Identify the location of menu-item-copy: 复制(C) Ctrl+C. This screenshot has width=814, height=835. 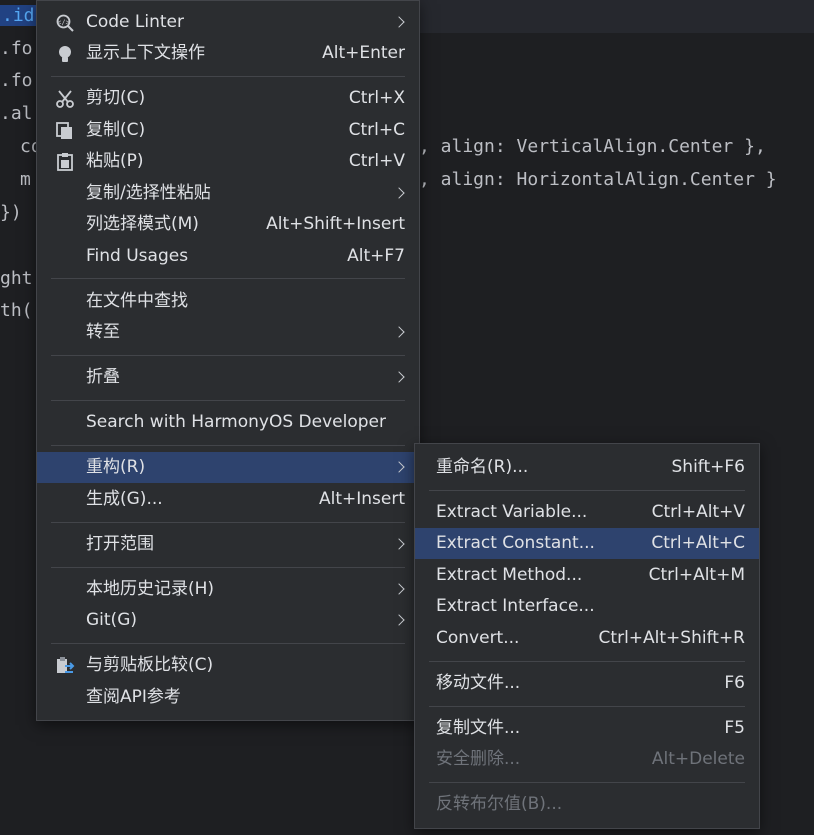
(228, 130).